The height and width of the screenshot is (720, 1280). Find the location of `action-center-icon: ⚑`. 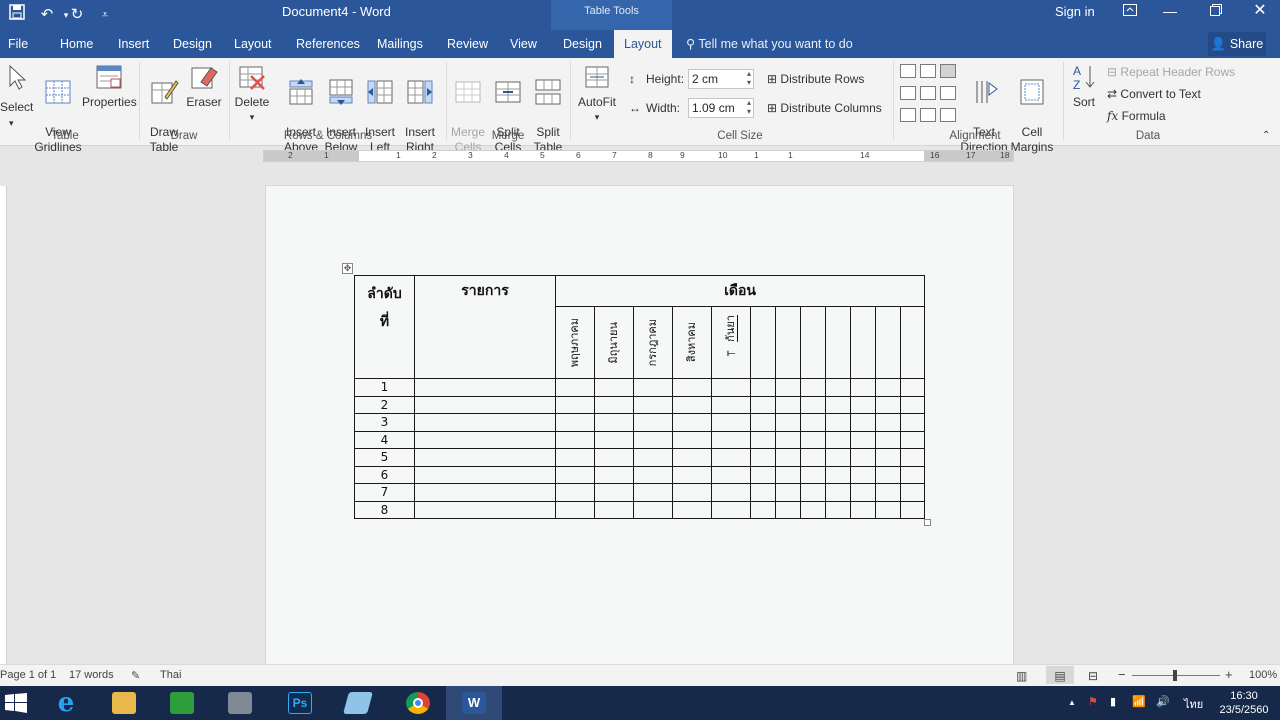

action-center-icon: ⚑ is located at coordinates (1093, 701).